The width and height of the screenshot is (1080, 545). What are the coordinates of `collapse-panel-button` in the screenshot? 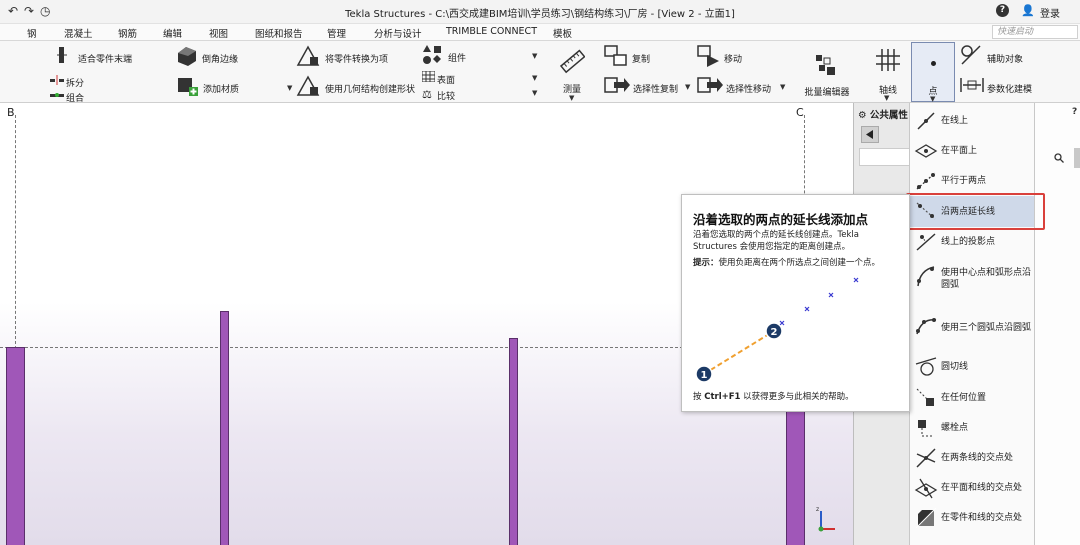 It's located at (870, 134).